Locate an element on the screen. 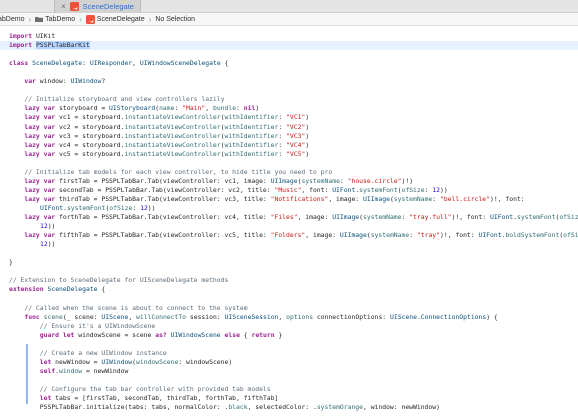 Image resolution: width=578 pixels, height=418 pixels. tab-scene-delegate: × SceneDelegate is located at coordinates (97, 6).